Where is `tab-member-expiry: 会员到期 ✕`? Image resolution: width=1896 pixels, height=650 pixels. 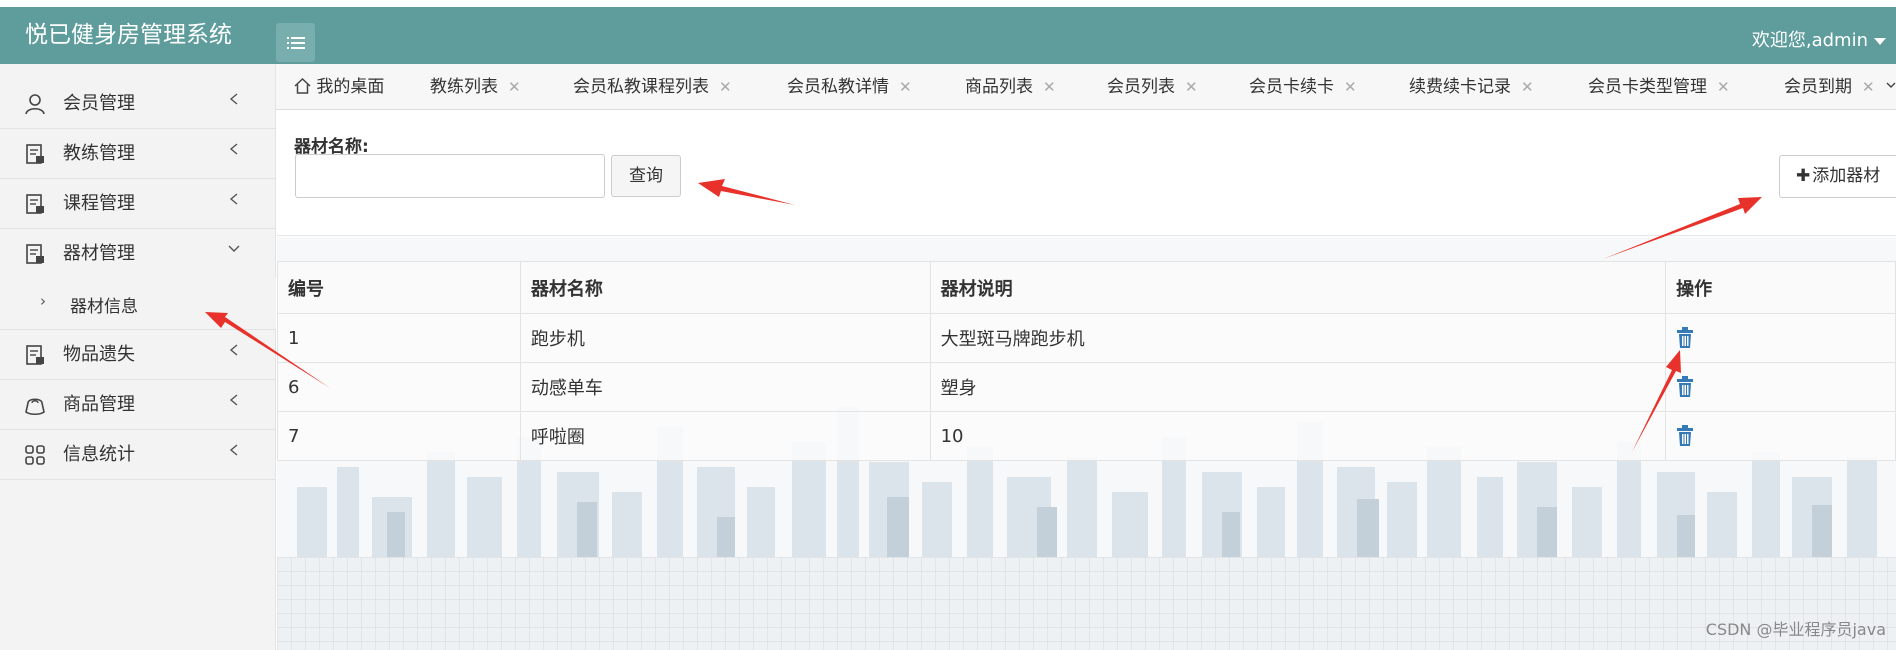 tab-member-expiry: 会员到期 ✕ is located at coordinates (1829, 87).